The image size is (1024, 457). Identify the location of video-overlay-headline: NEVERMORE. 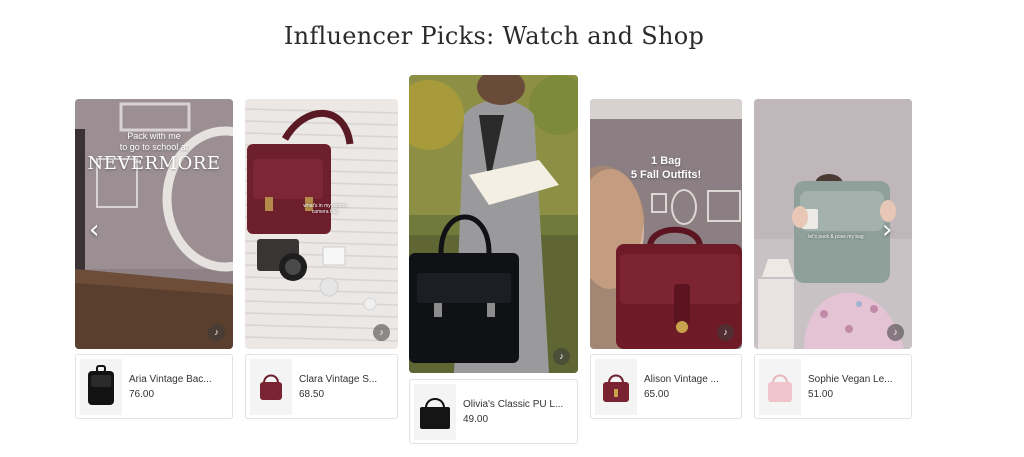
(154, 163).